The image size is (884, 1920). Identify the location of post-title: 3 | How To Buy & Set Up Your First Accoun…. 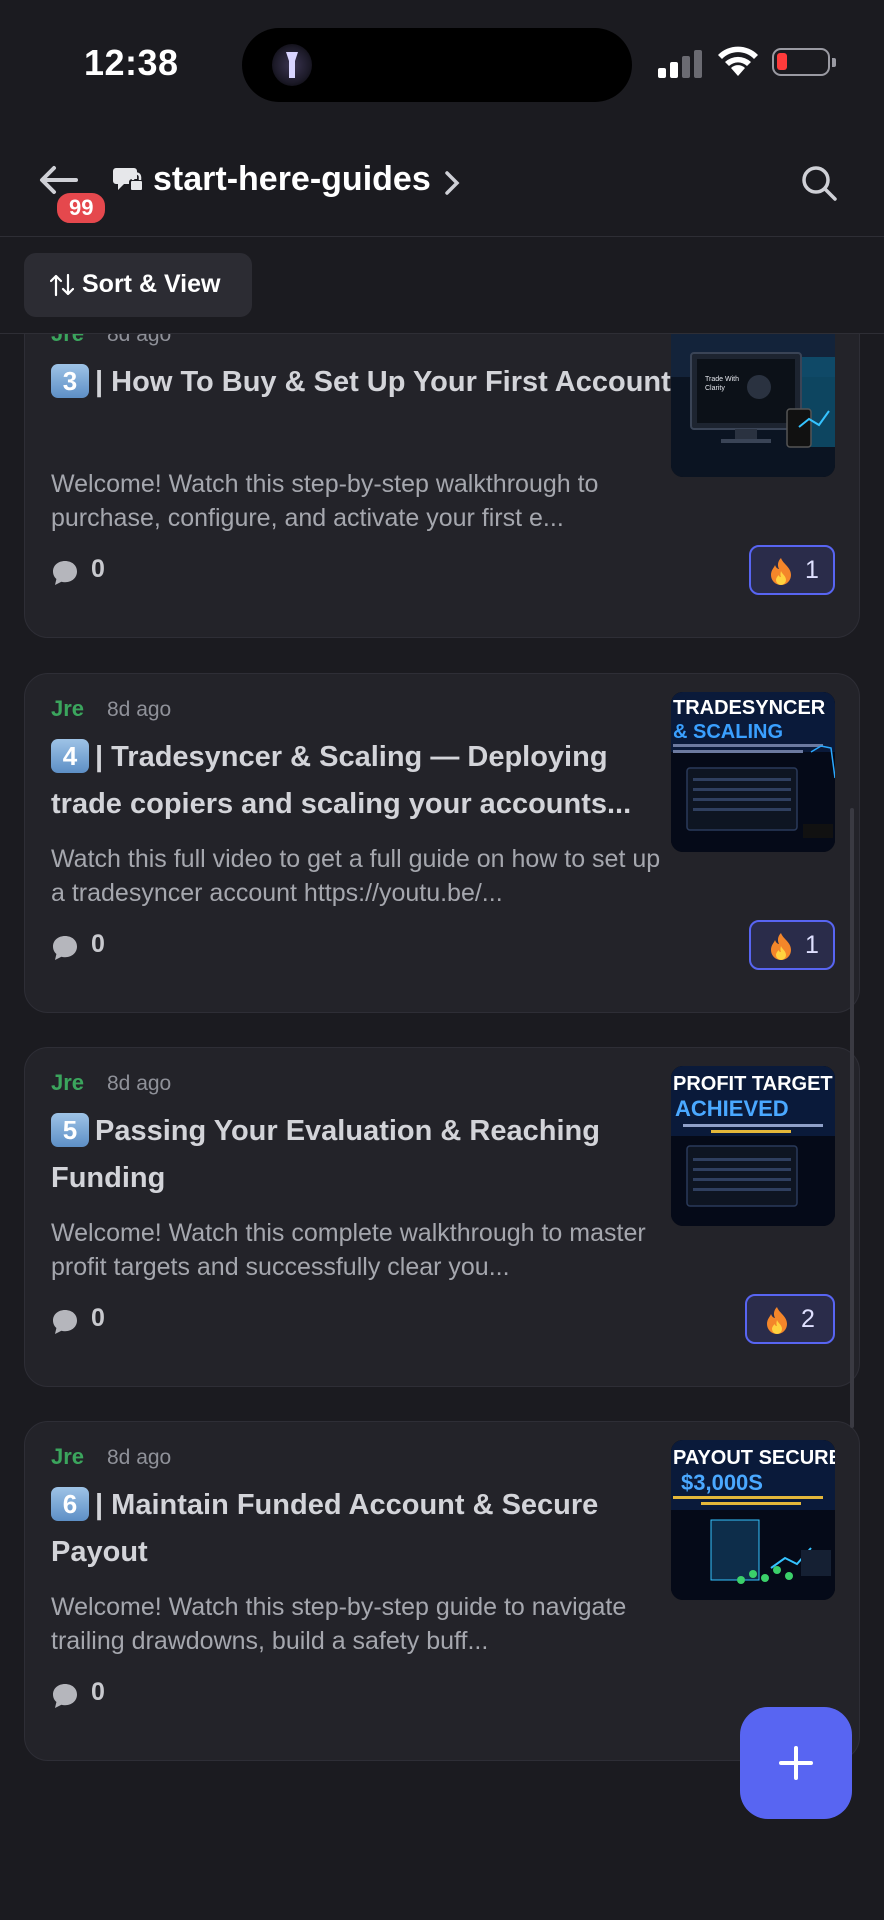
(361, 382).